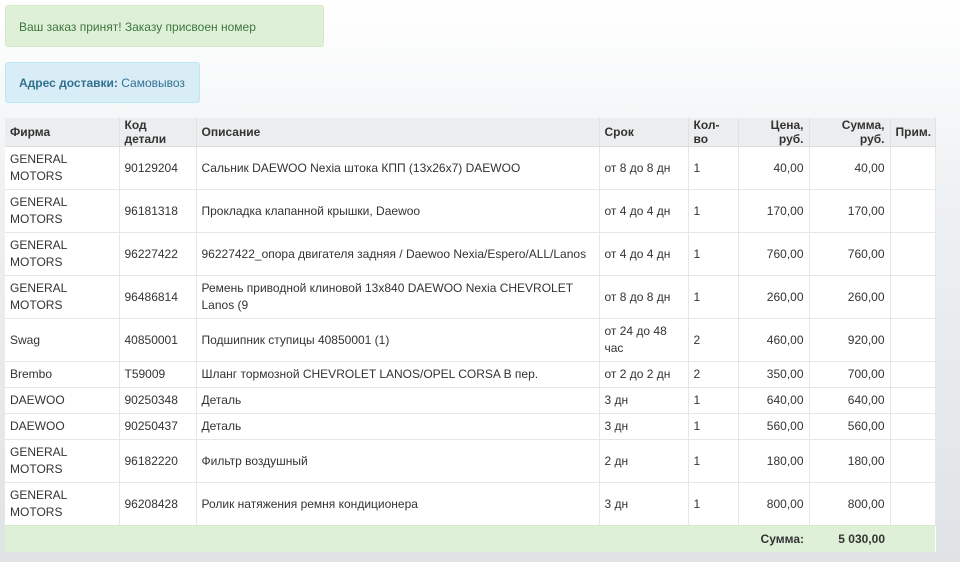  I want to click on cell-code: 90250437, so click(158, 426).